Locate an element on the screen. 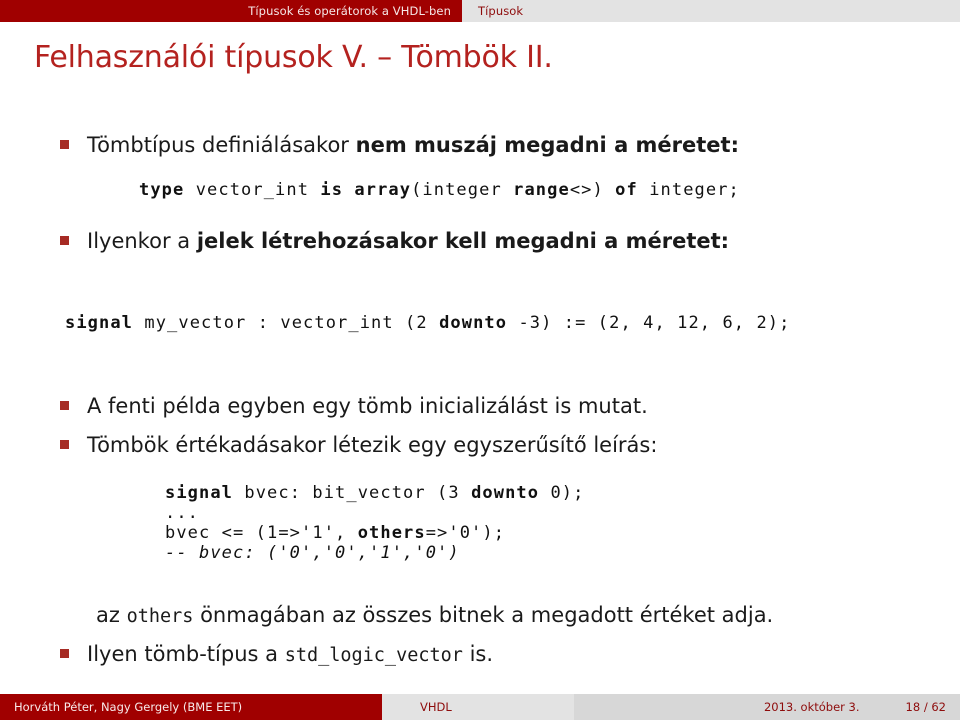  note-mono-others: others is located at coordinates (160, 616).